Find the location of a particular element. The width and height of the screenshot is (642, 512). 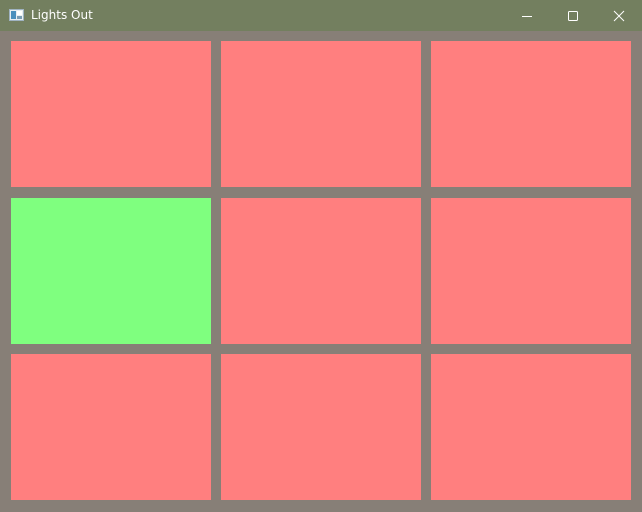

title-bar: Lights Out is located at coordinates (321, 15).